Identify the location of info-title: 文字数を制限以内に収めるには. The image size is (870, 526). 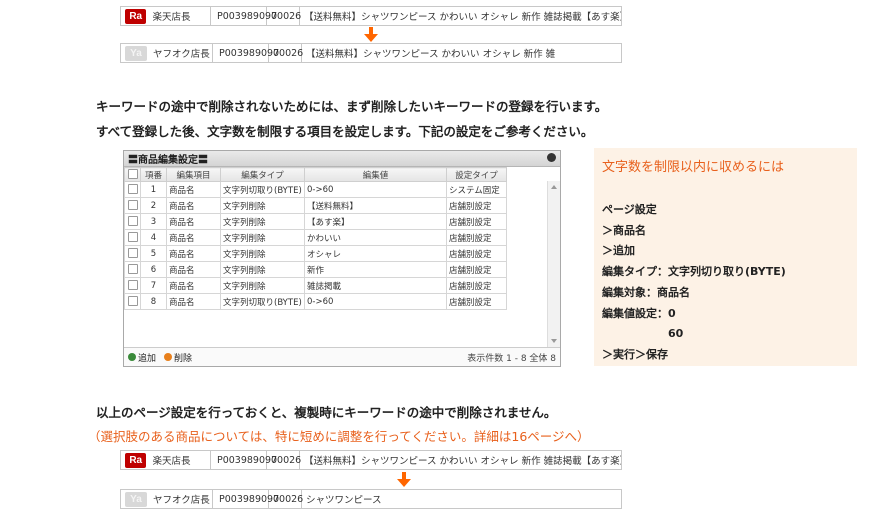
(693, 167).